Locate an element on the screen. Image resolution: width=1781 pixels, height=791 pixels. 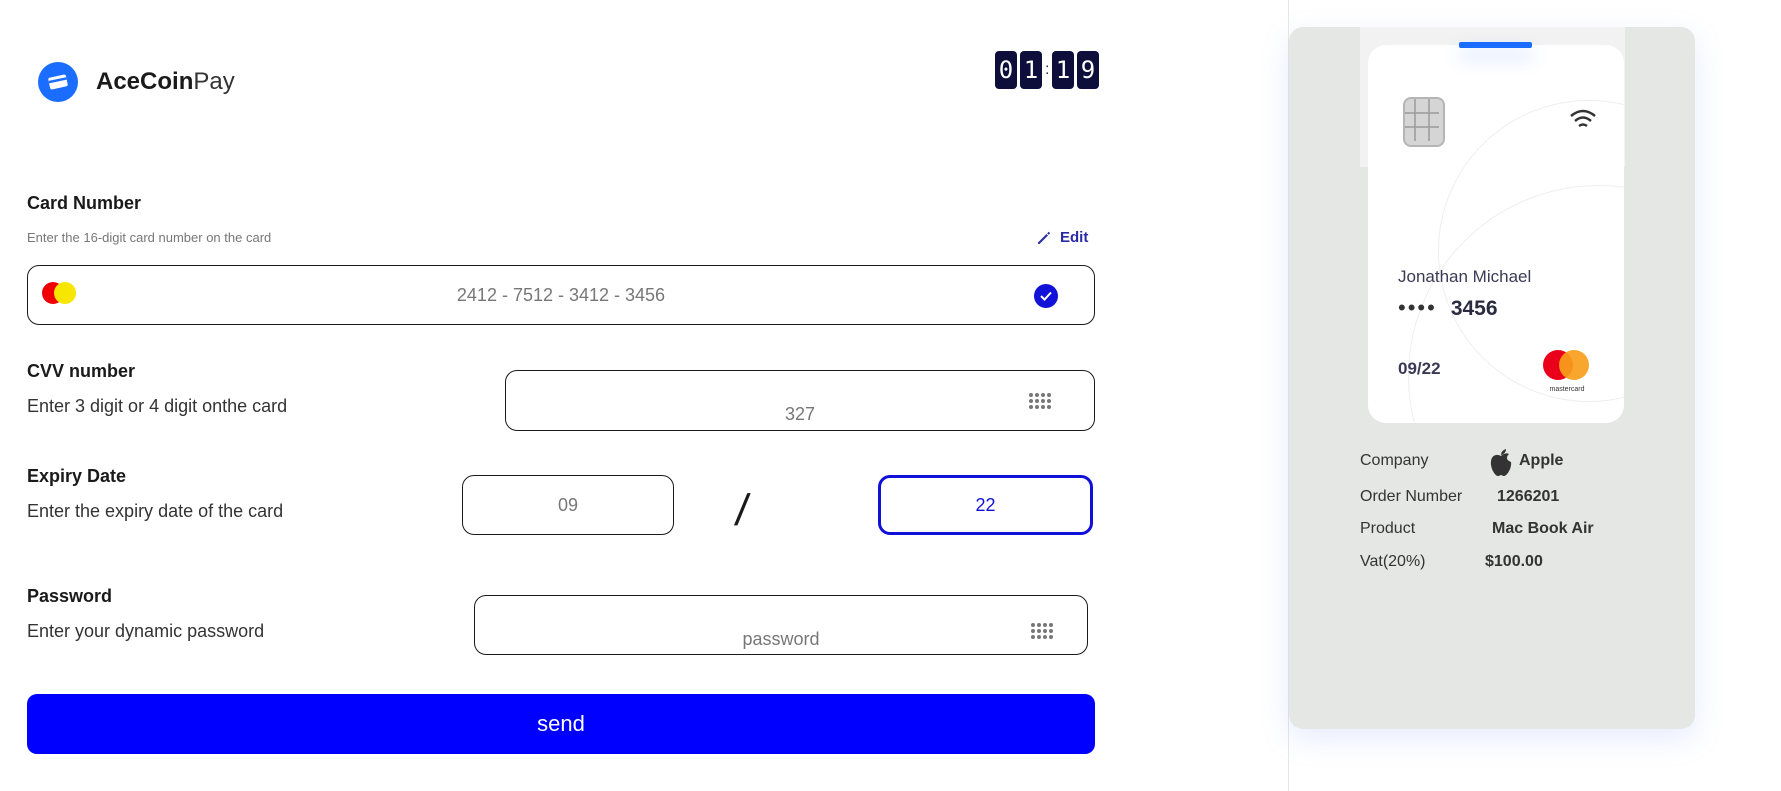
chip-icon is located at coordinates (1424, 122).